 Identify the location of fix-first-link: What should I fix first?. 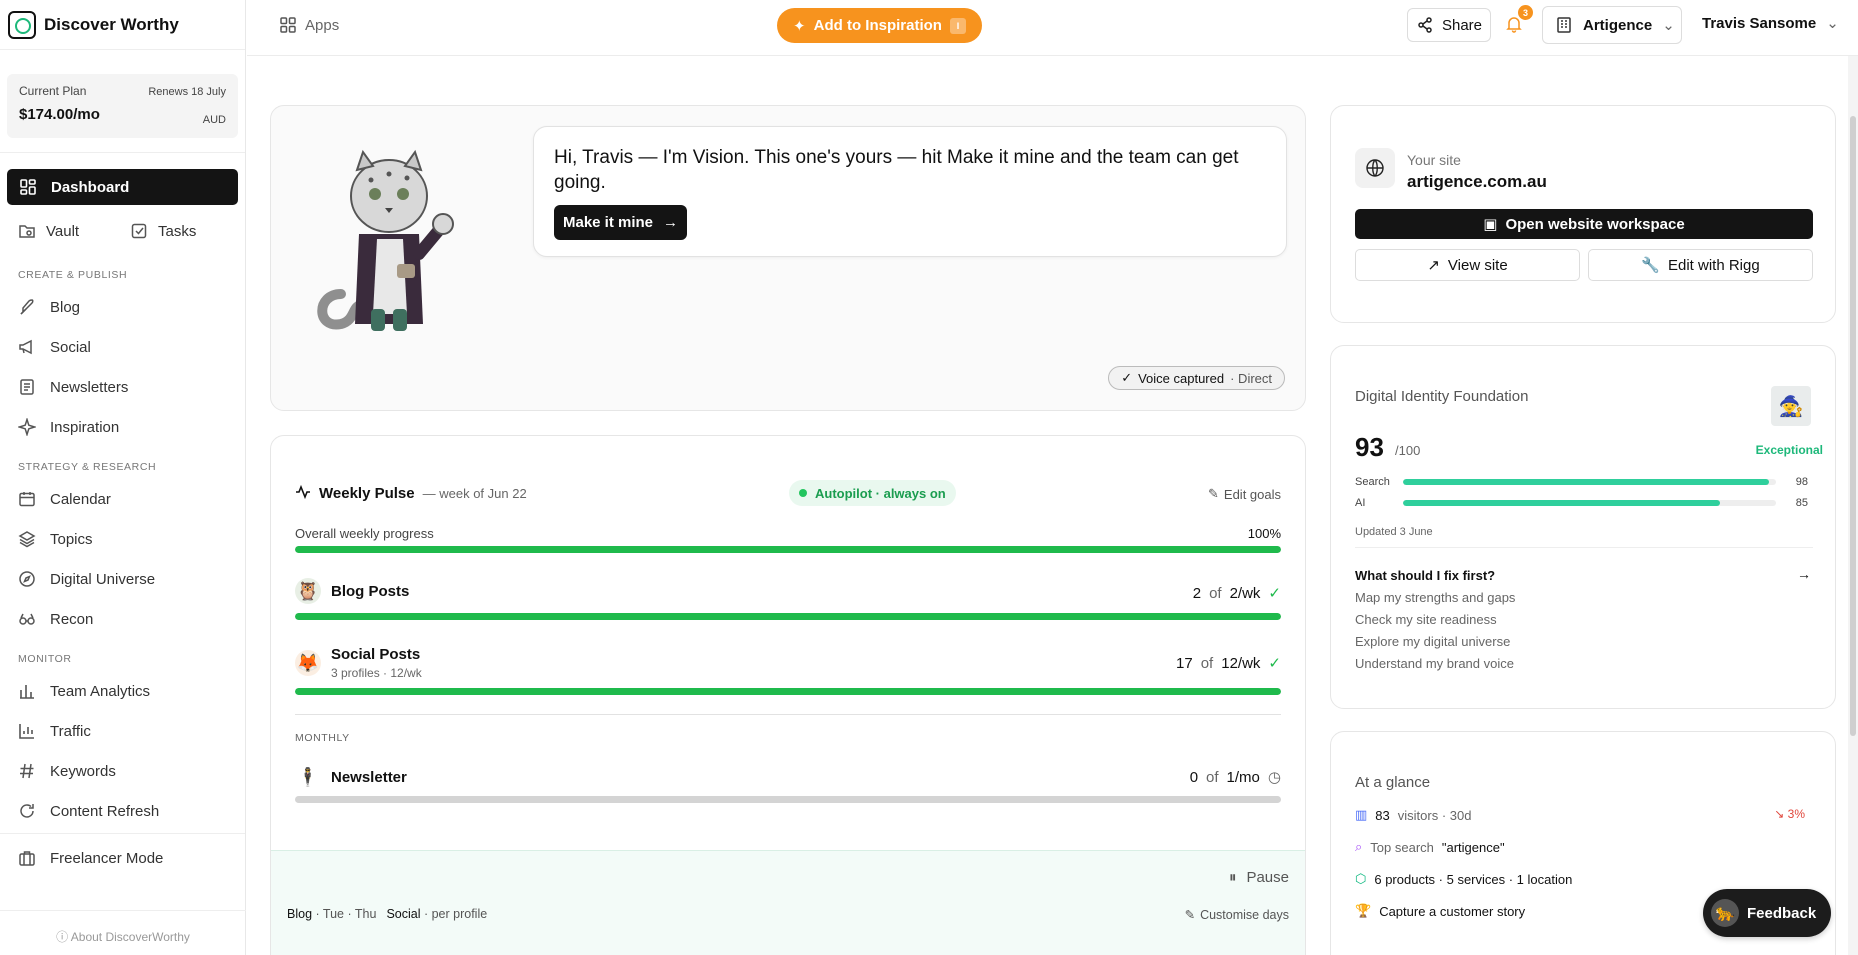
(1425, 575).